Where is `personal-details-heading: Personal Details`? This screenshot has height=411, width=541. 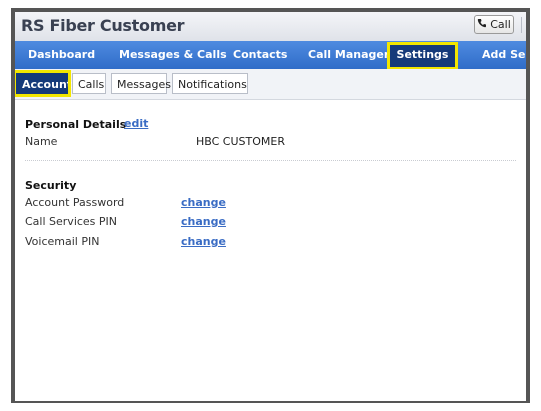
personal-details-heading: Personal Details is located at coordinates (76, 124).